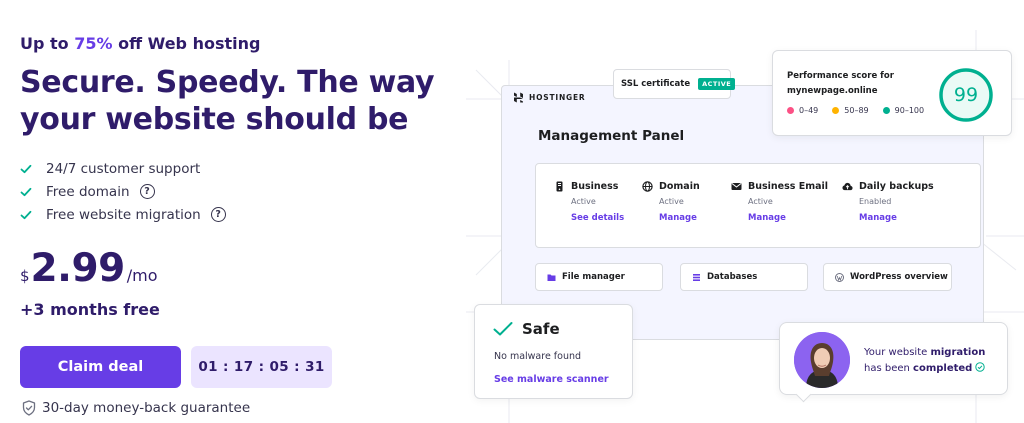 This screenshot has width=1024, height=423. What do you see at coordinates (696, 277) in the screenshot?
I see `database-icon` at bounding box center [696, 277].